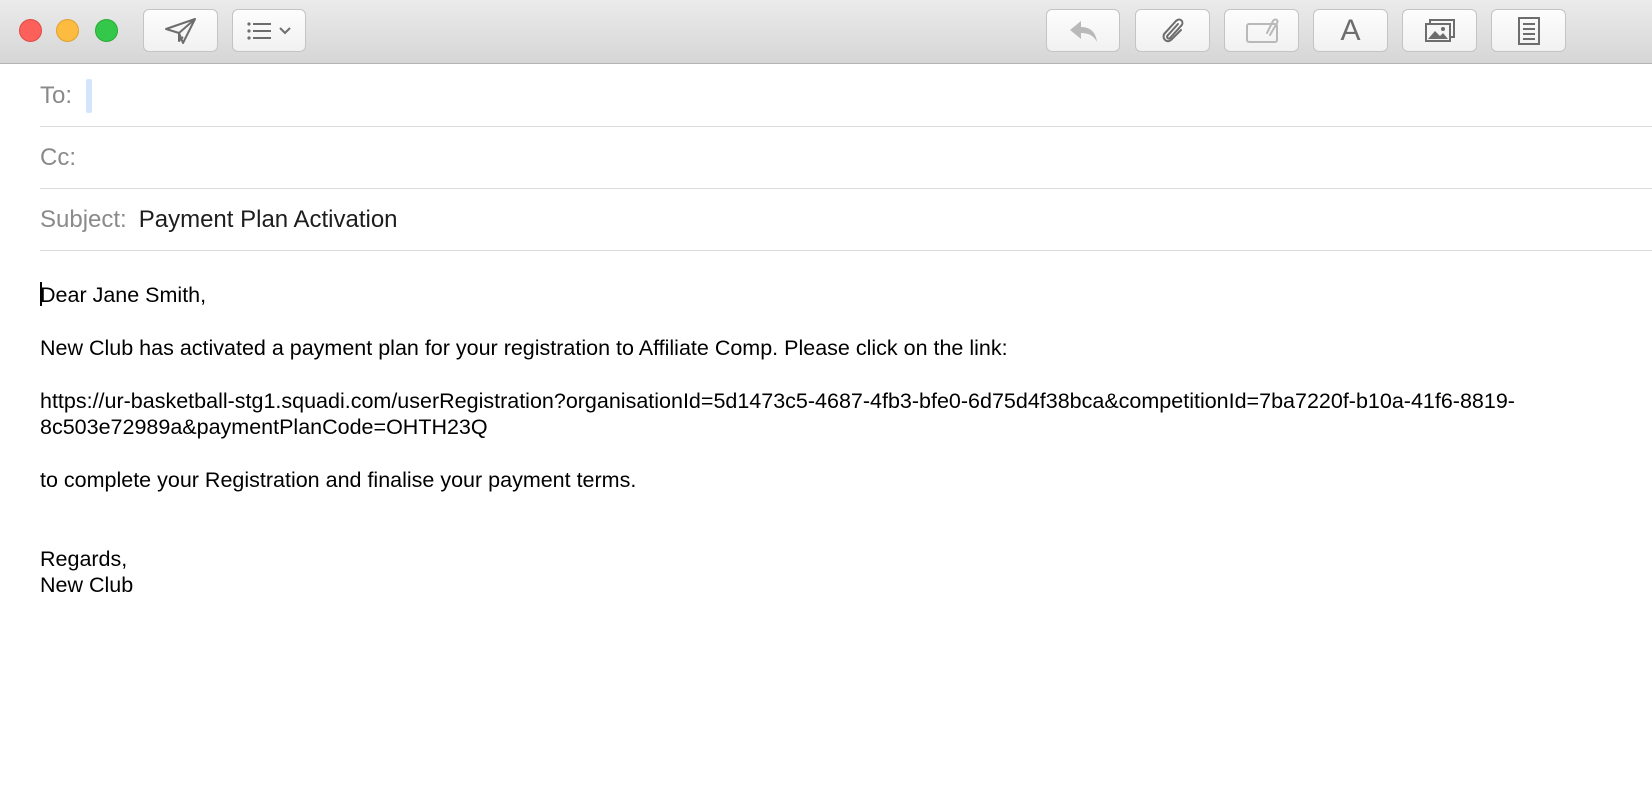  I want to click on header-fields-button, so click(269, 30).